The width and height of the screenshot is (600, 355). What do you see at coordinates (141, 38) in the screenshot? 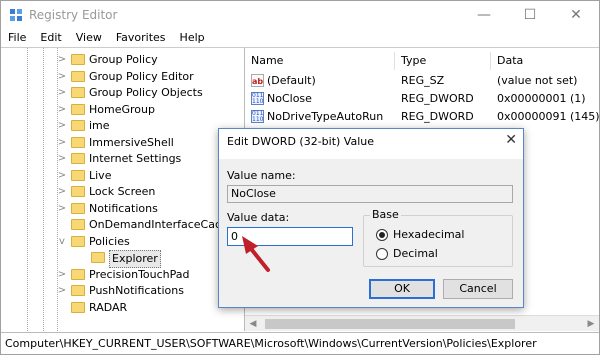
I see `menu-favorites: Favorites` at bounding box center [141, 38].